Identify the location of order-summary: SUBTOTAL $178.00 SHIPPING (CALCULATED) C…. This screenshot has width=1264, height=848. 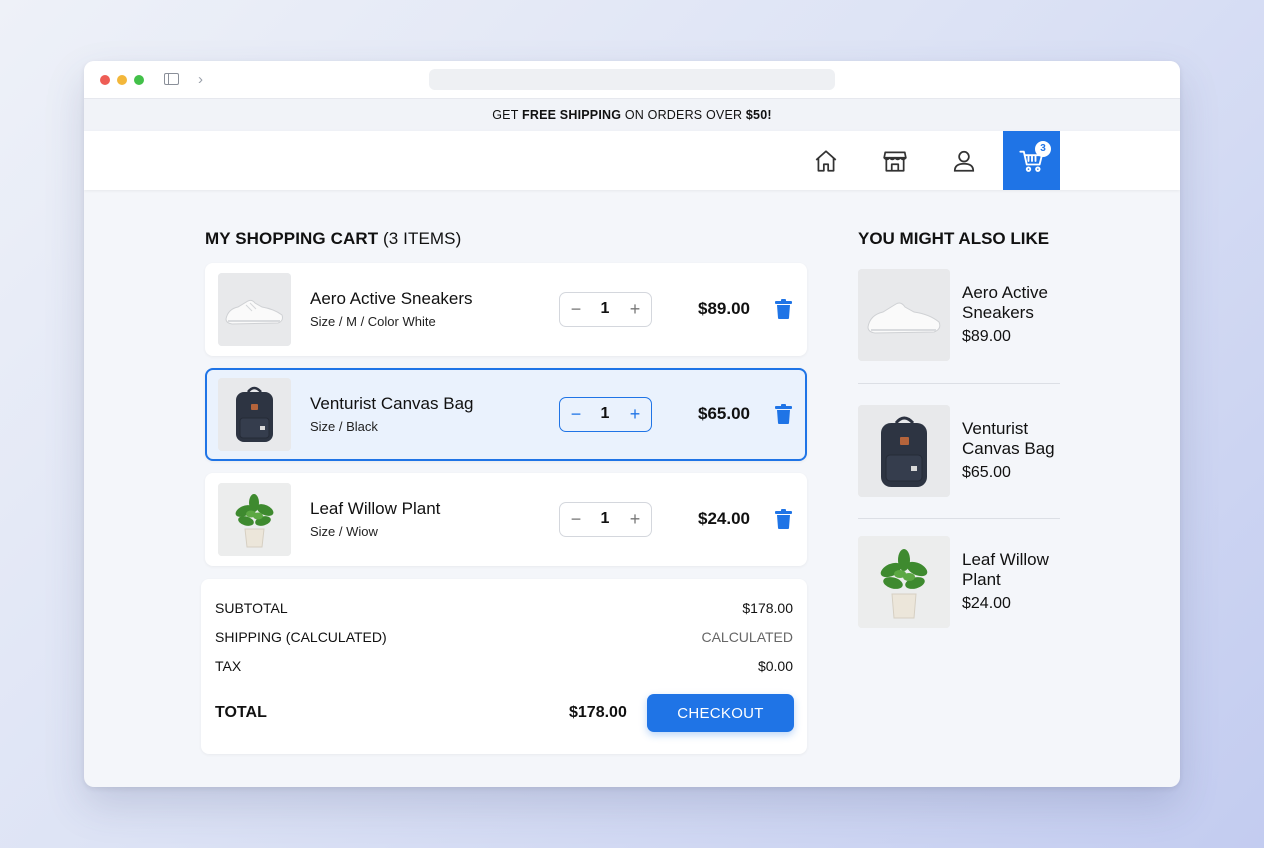
(504, 666).